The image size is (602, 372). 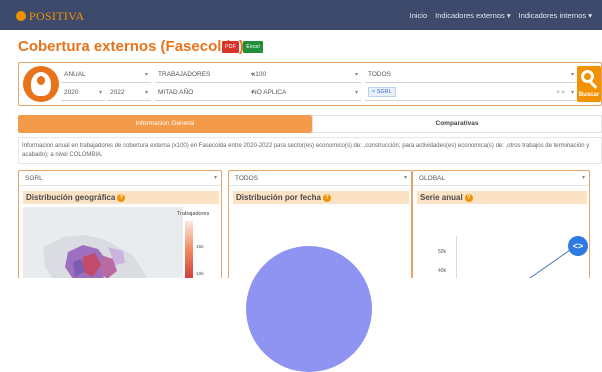 I want to click on anio-inicio-select: 2020 ▾, so click(x=83, y=93).